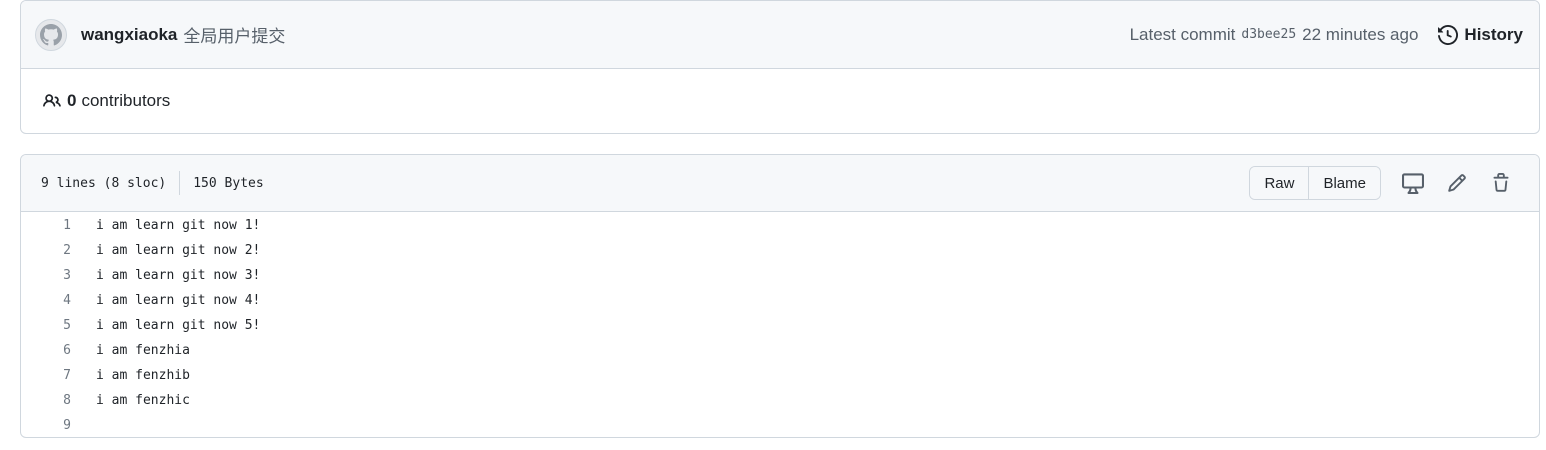  Describe the element at coordinates (46, 275) in the screenshot. I see `line-number: 3` at that location.